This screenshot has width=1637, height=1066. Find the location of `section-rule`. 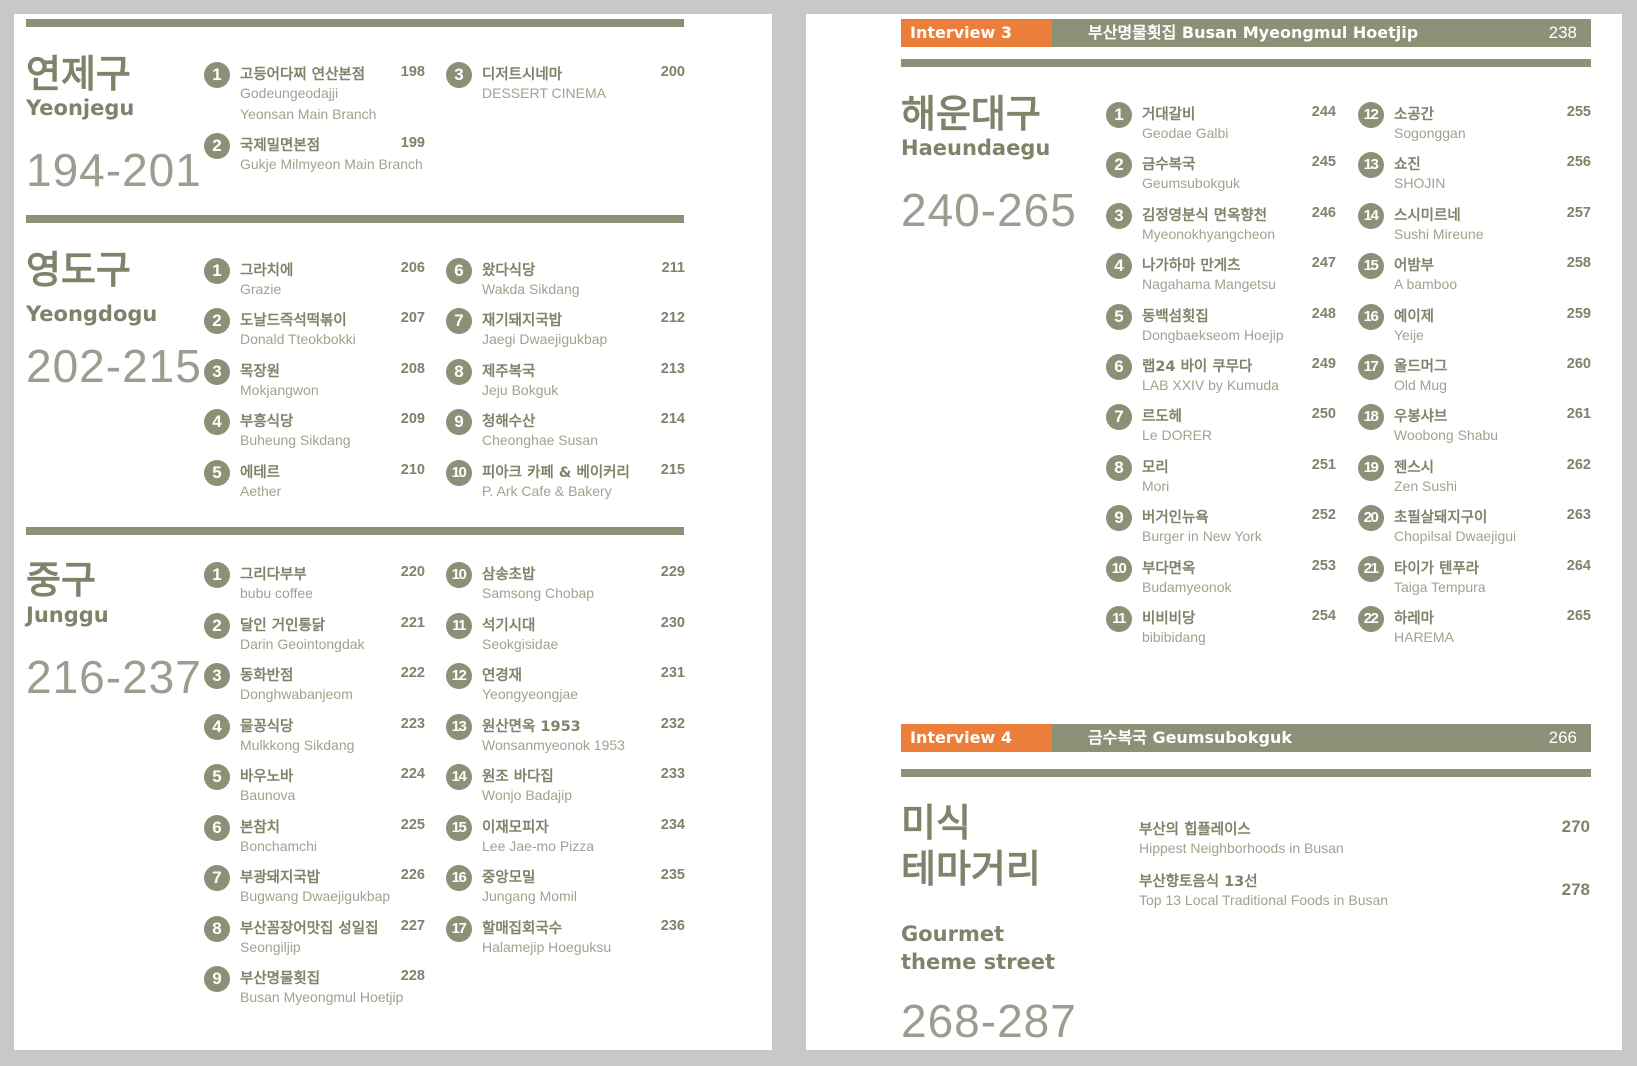

section-rule is located at coordinates (1246, 773).